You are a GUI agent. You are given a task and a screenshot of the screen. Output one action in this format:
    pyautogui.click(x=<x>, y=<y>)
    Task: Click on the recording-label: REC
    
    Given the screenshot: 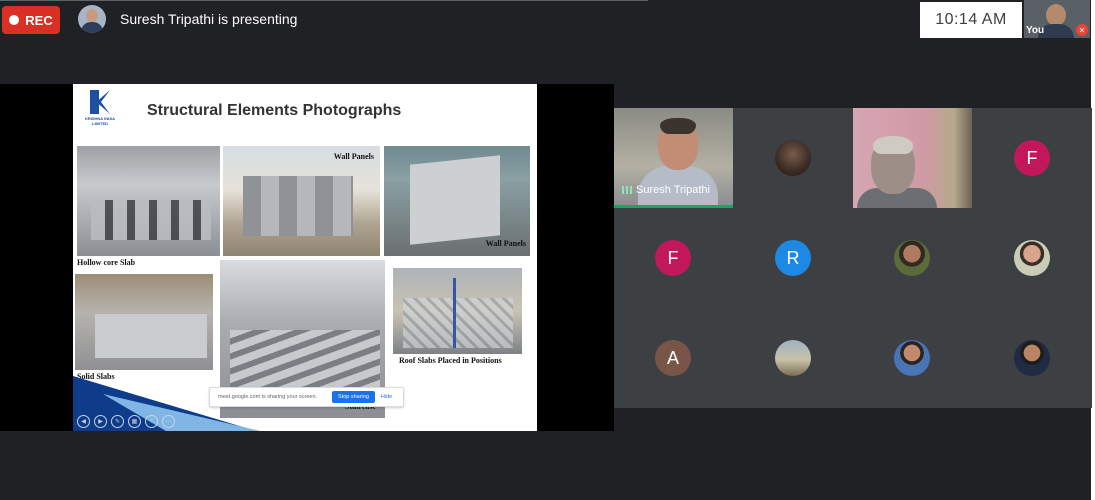 What is the action you would take?
    pyautogui.click(x=39, y=20)
    